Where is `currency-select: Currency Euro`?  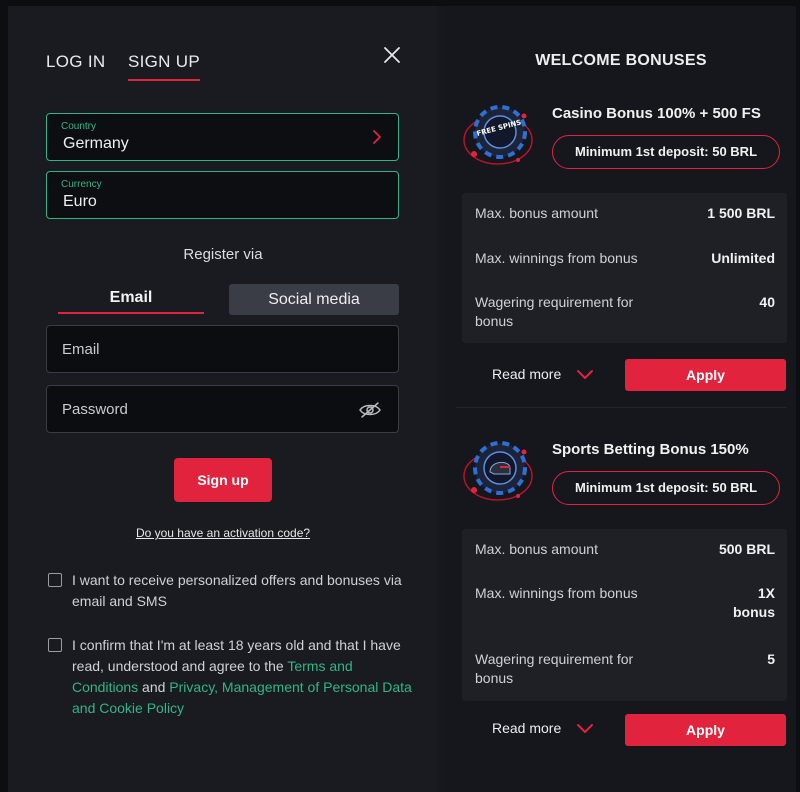
currency-select: Currency Euro is located at coordinates (222, 195).